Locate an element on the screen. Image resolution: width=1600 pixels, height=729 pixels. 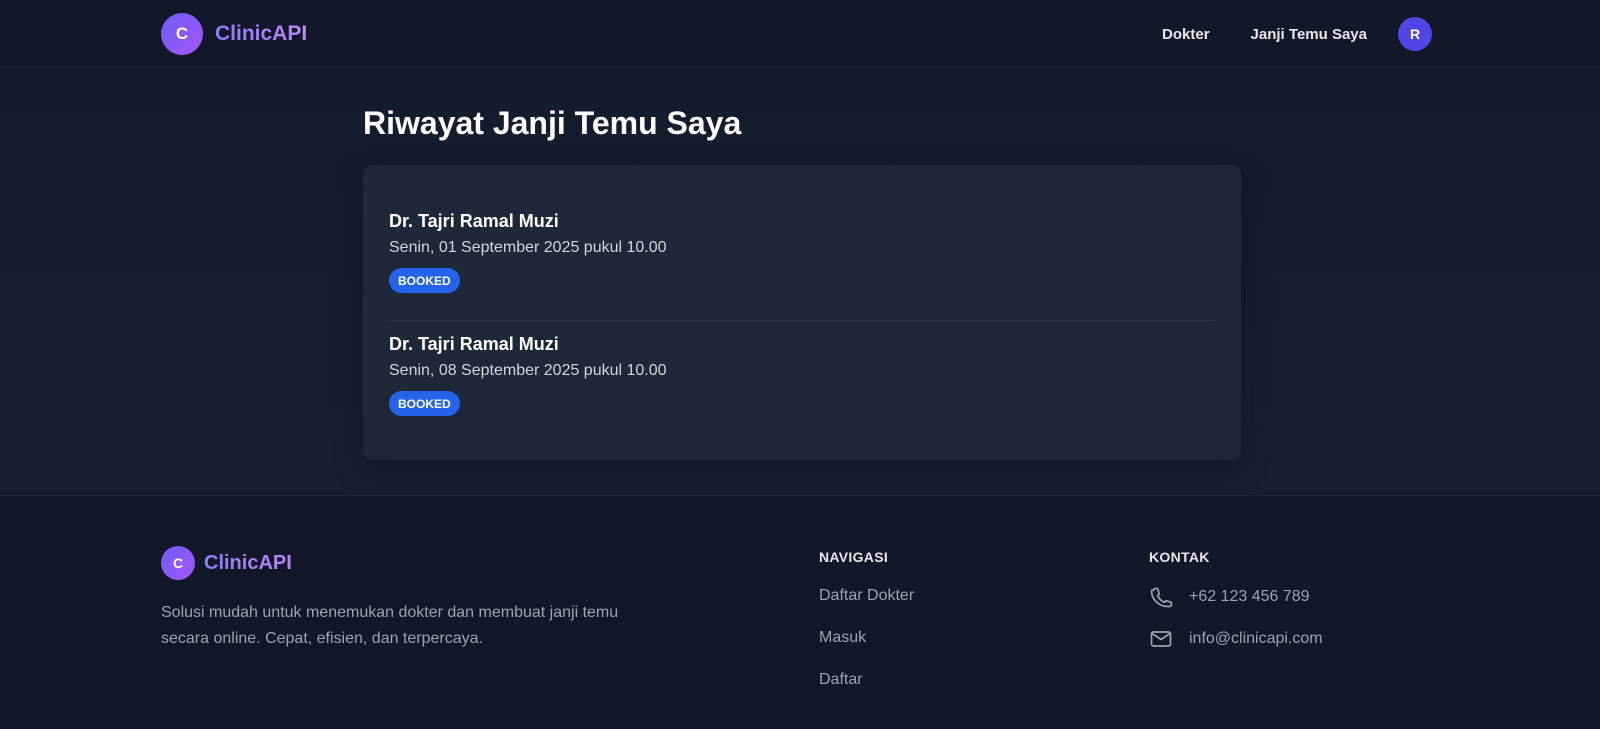
brand-logo-link: C ClinicAPI is located at coordinates (234, 34).